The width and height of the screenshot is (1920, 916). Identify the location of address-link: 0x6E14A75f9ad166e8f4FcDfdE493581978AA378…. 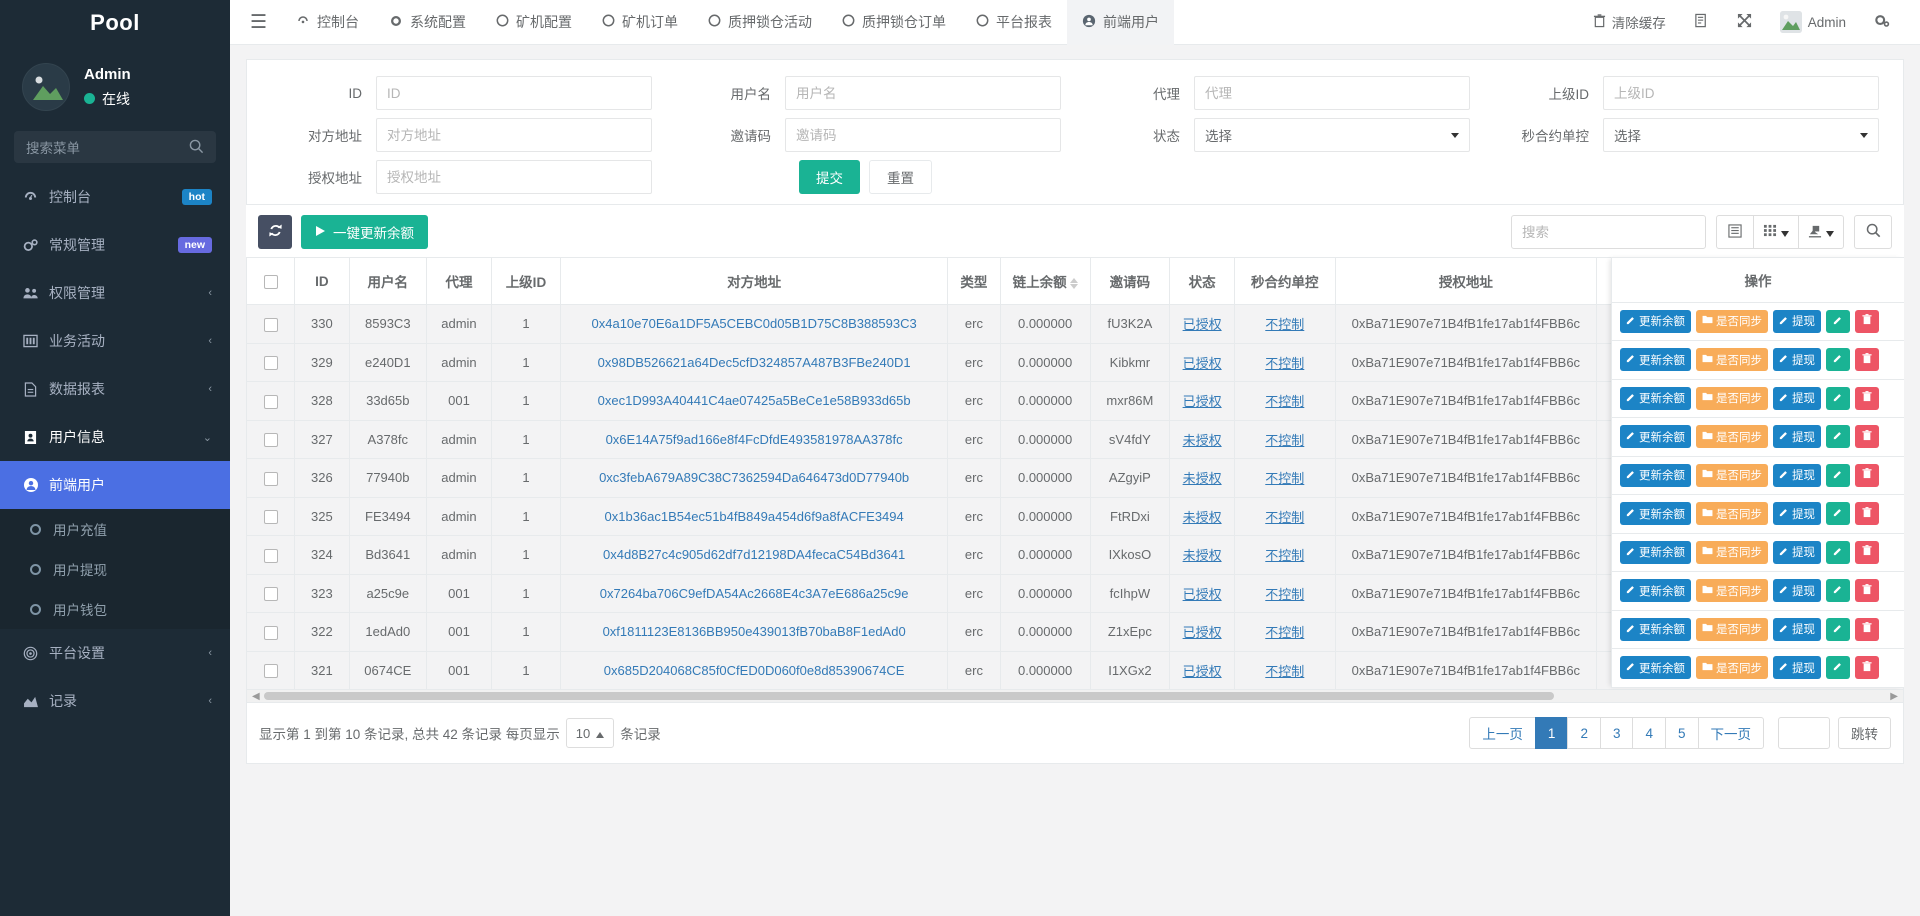
(754, 439).